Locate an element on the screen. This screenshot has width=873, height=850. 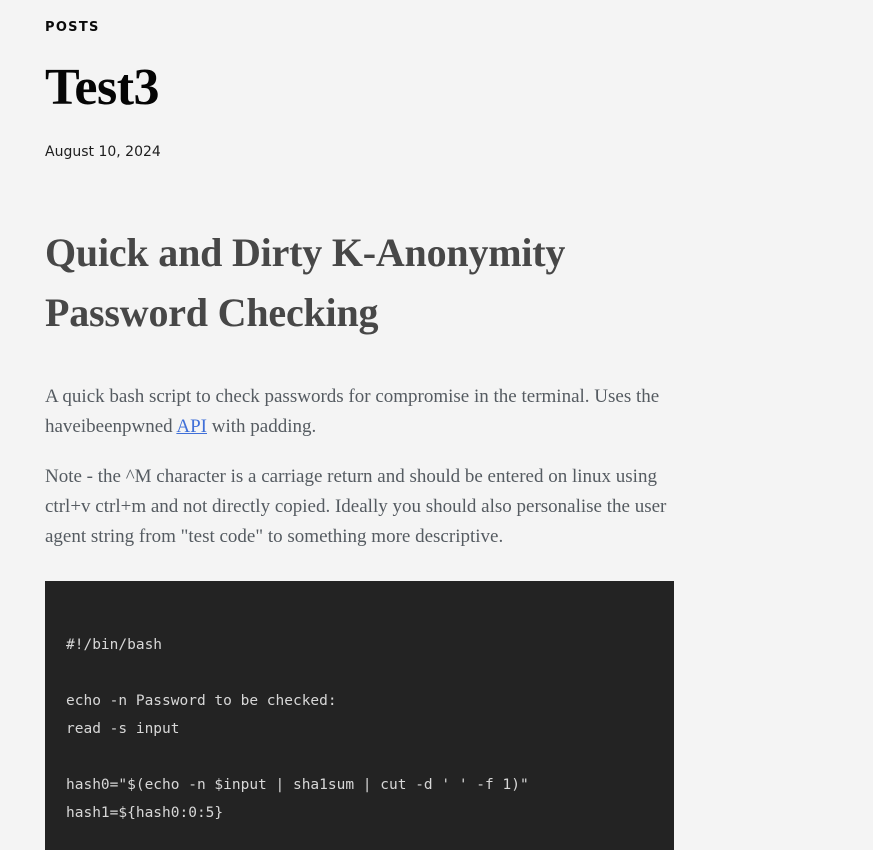
code-line: #!/bin/bash is located at coordinates (114, 645).